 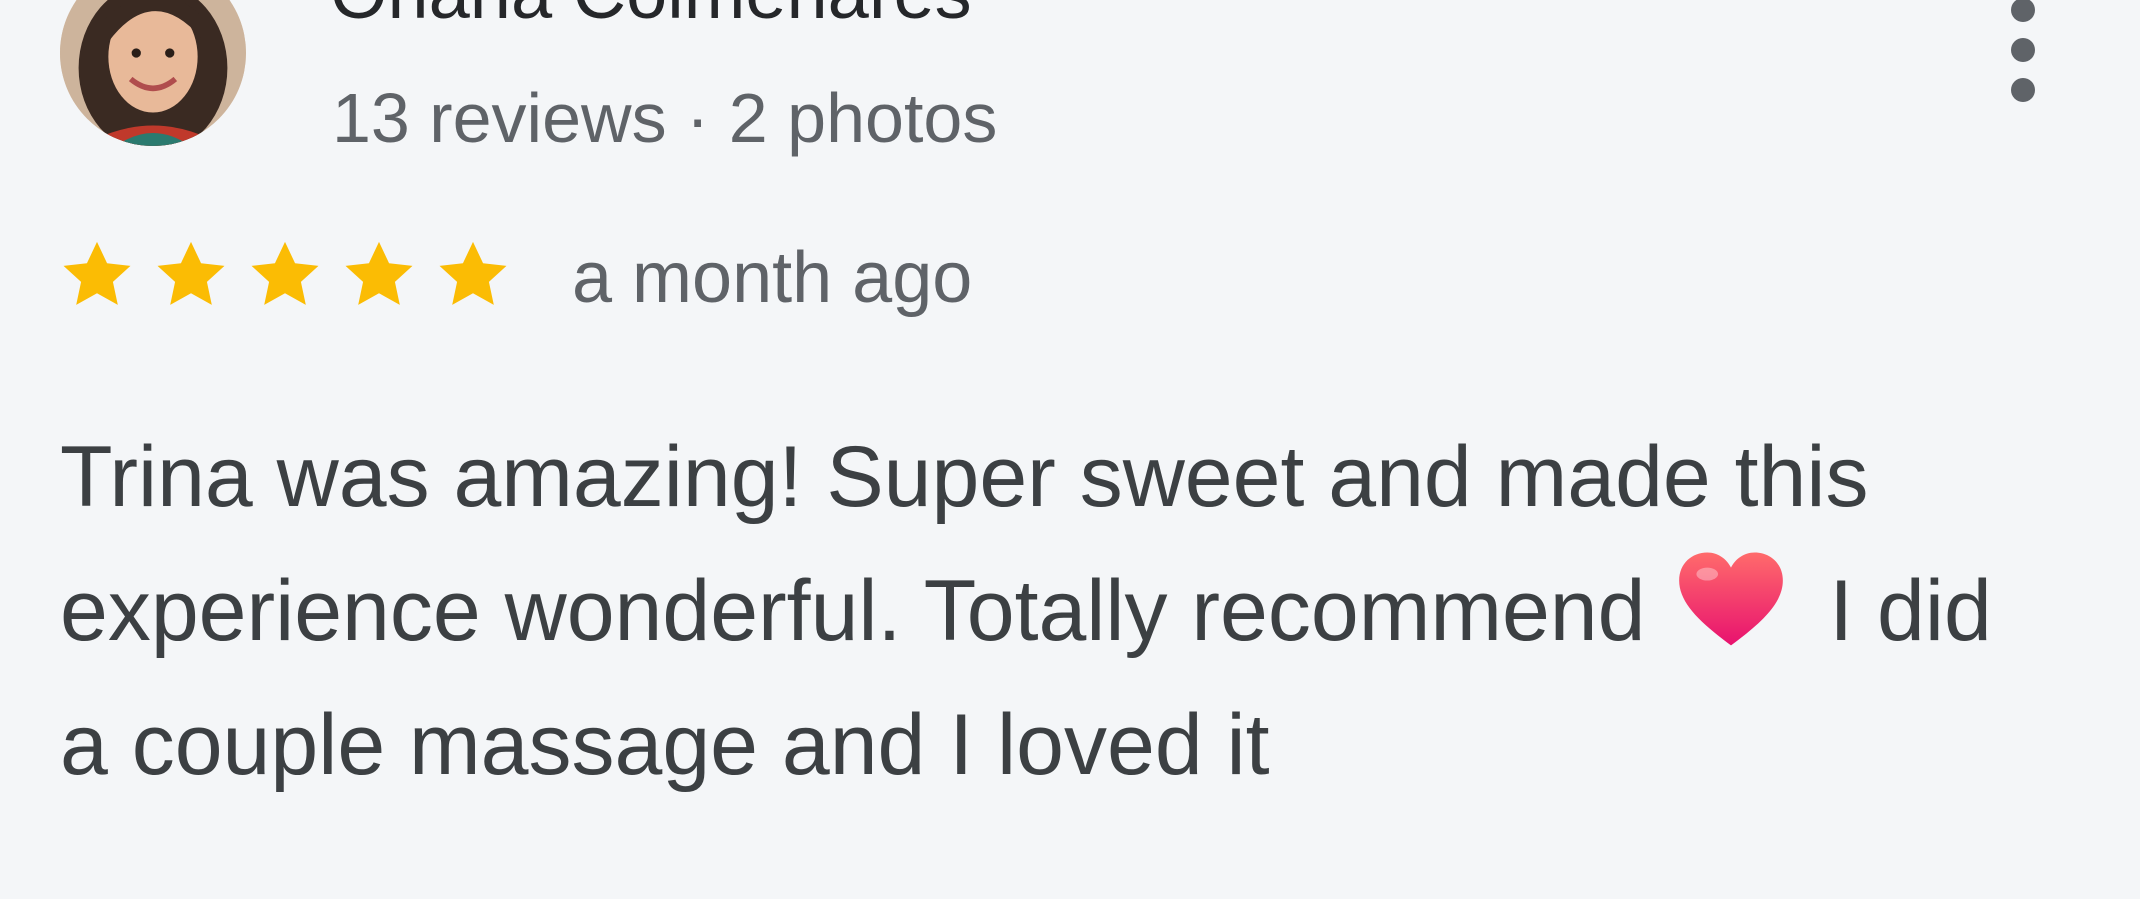 What do you see at coordinates (651, 15) in the screenshot?
I see `reviewer-name: Oriana Colmenares` at bounding box center [651, 15].